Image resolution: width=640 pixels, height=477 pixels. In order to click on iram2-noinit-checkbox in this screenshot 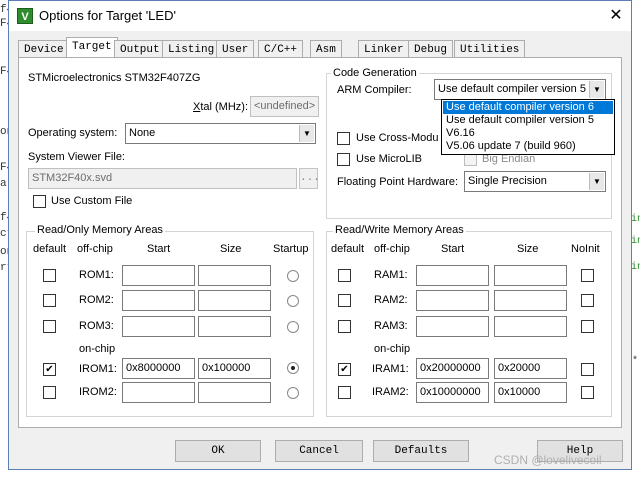, I will do `click(587, 392)`.